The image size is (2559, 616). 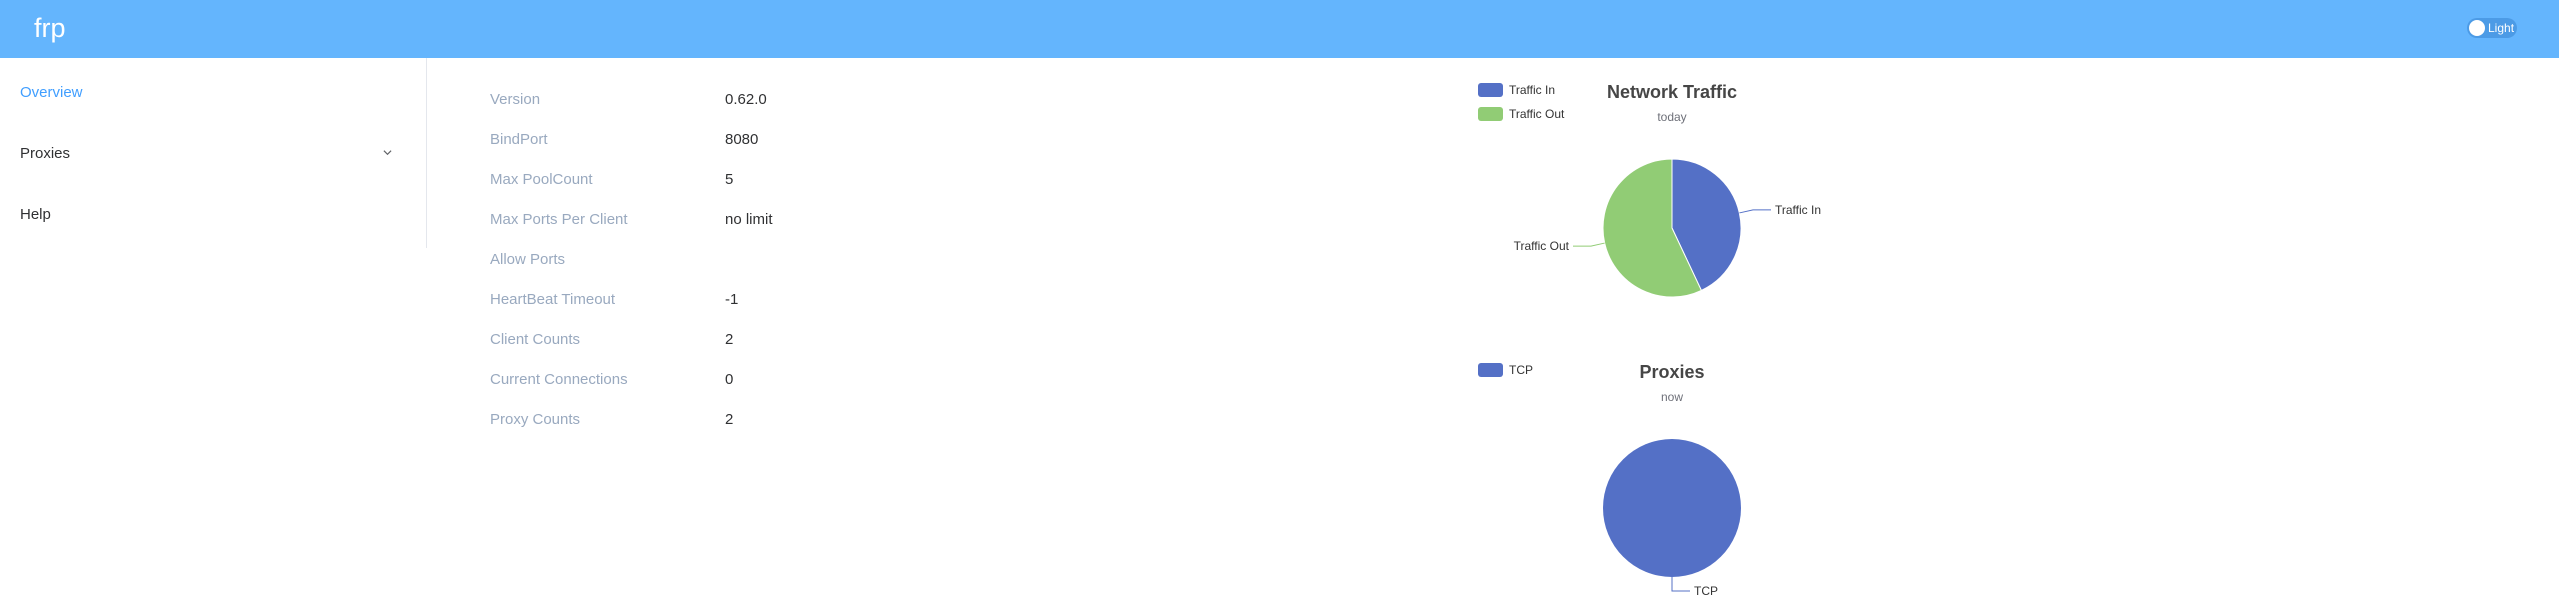 I want to click on pie-label: Traffic Out, so click(x=1542, y=246).